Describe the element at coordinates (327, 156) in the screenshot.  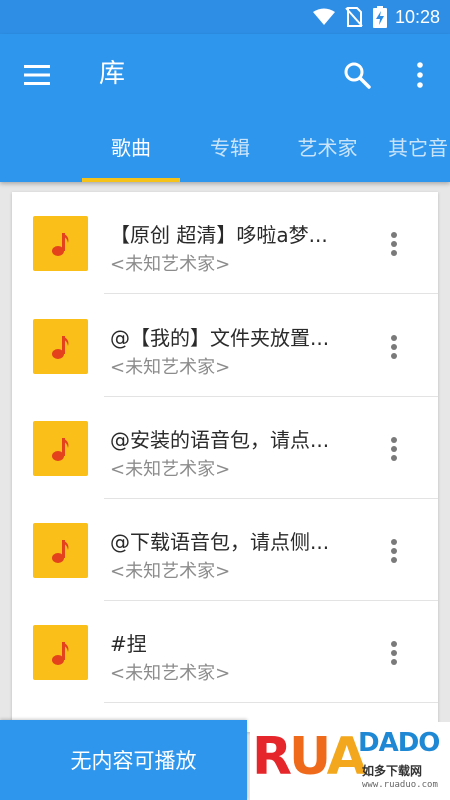
I see `tab-artists: 艺术家` at that location.